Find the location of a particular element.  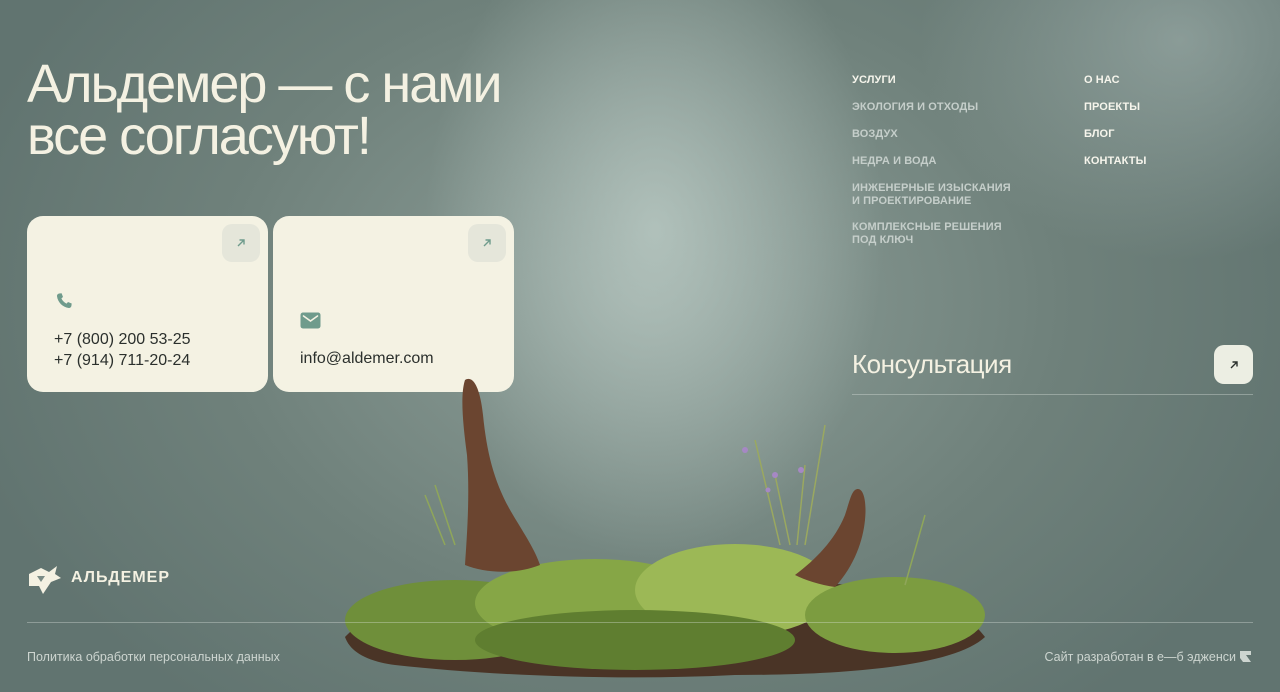

logo-icon is located at coordinates (45, 580).